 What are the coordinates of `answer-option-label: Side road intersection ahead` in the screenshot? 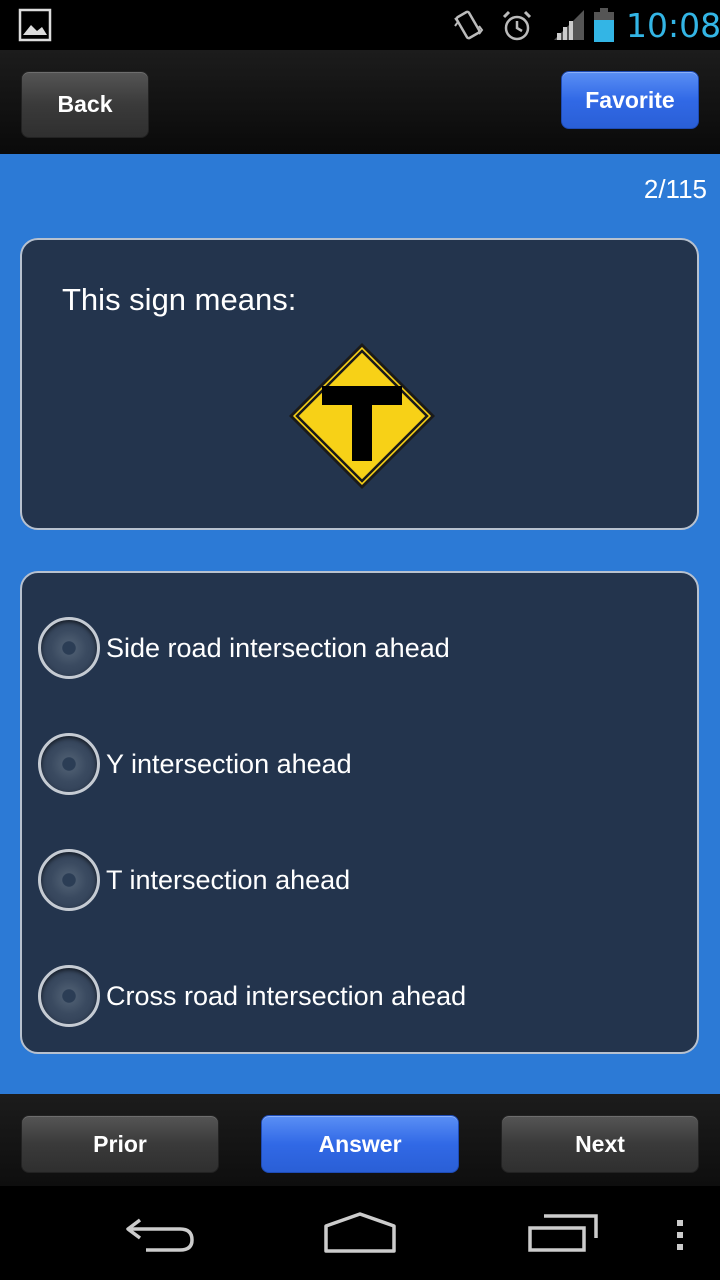 It's located at (278, 647).